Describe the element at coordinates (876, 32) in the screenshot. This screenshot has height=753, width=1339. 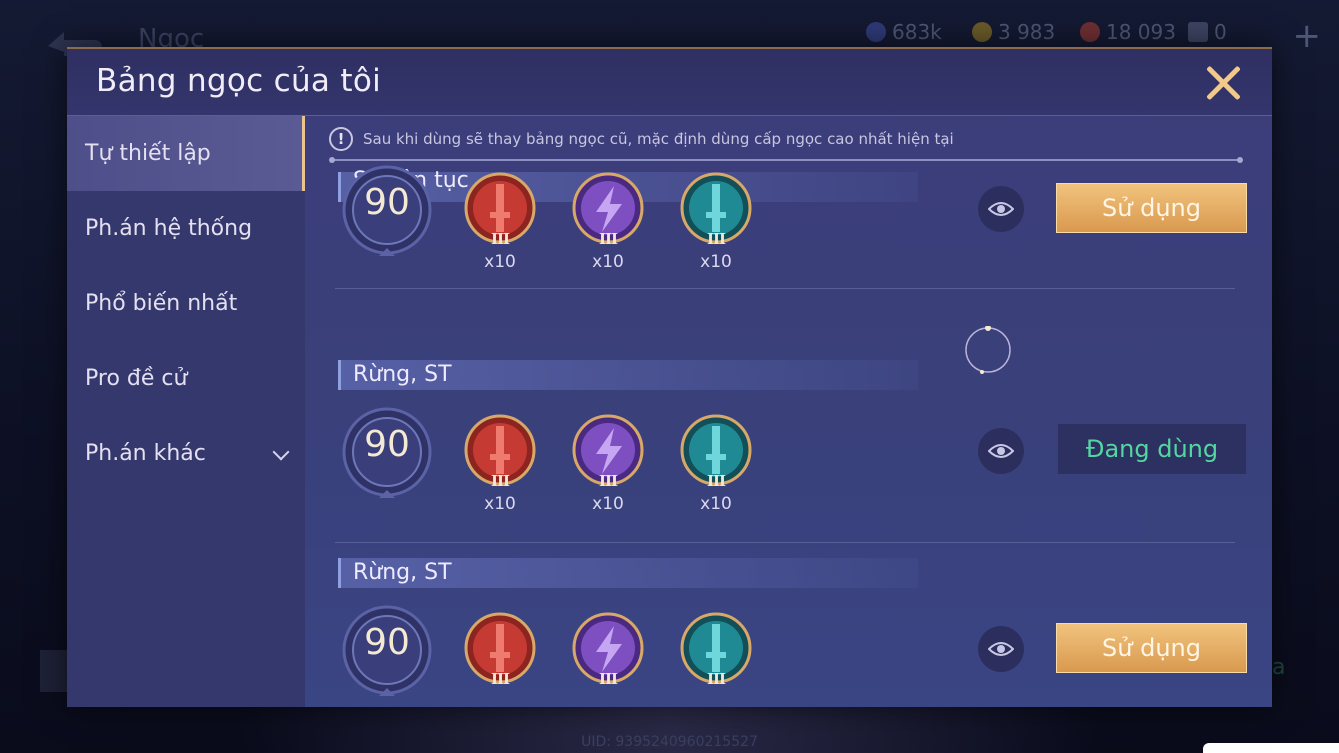
I see `blue-orb-icon` at that location.